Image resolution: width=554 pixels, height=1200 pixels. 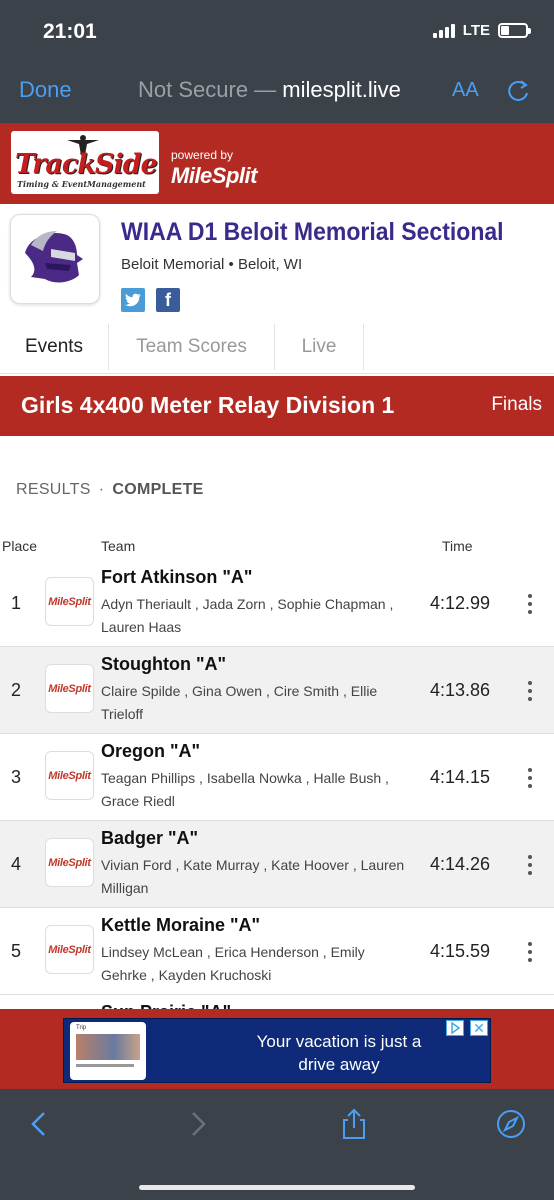 I want to click on trackside-title: TrackSide, so click(x=86, y=164).